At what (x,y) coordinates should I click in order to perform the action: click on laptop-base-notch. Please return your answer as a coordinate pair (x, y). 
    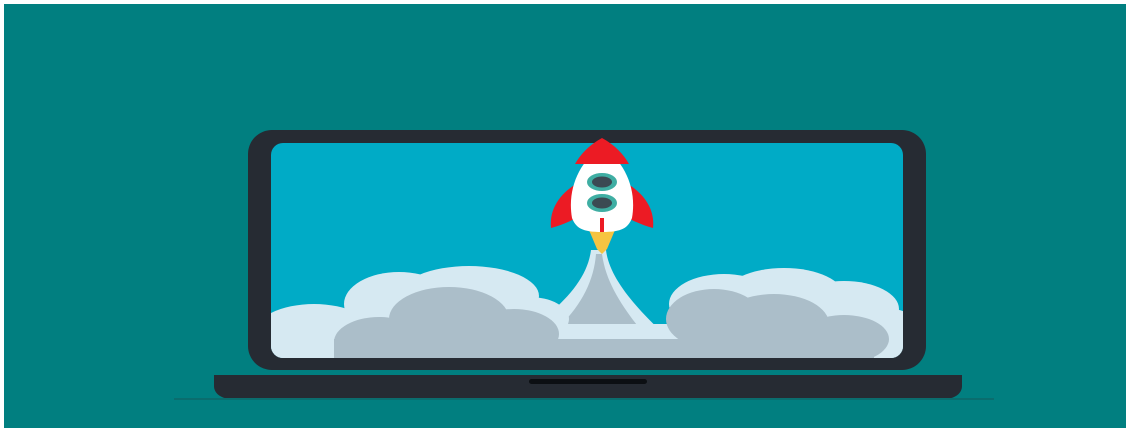
    Looking at the image, I should click on (588, 381).